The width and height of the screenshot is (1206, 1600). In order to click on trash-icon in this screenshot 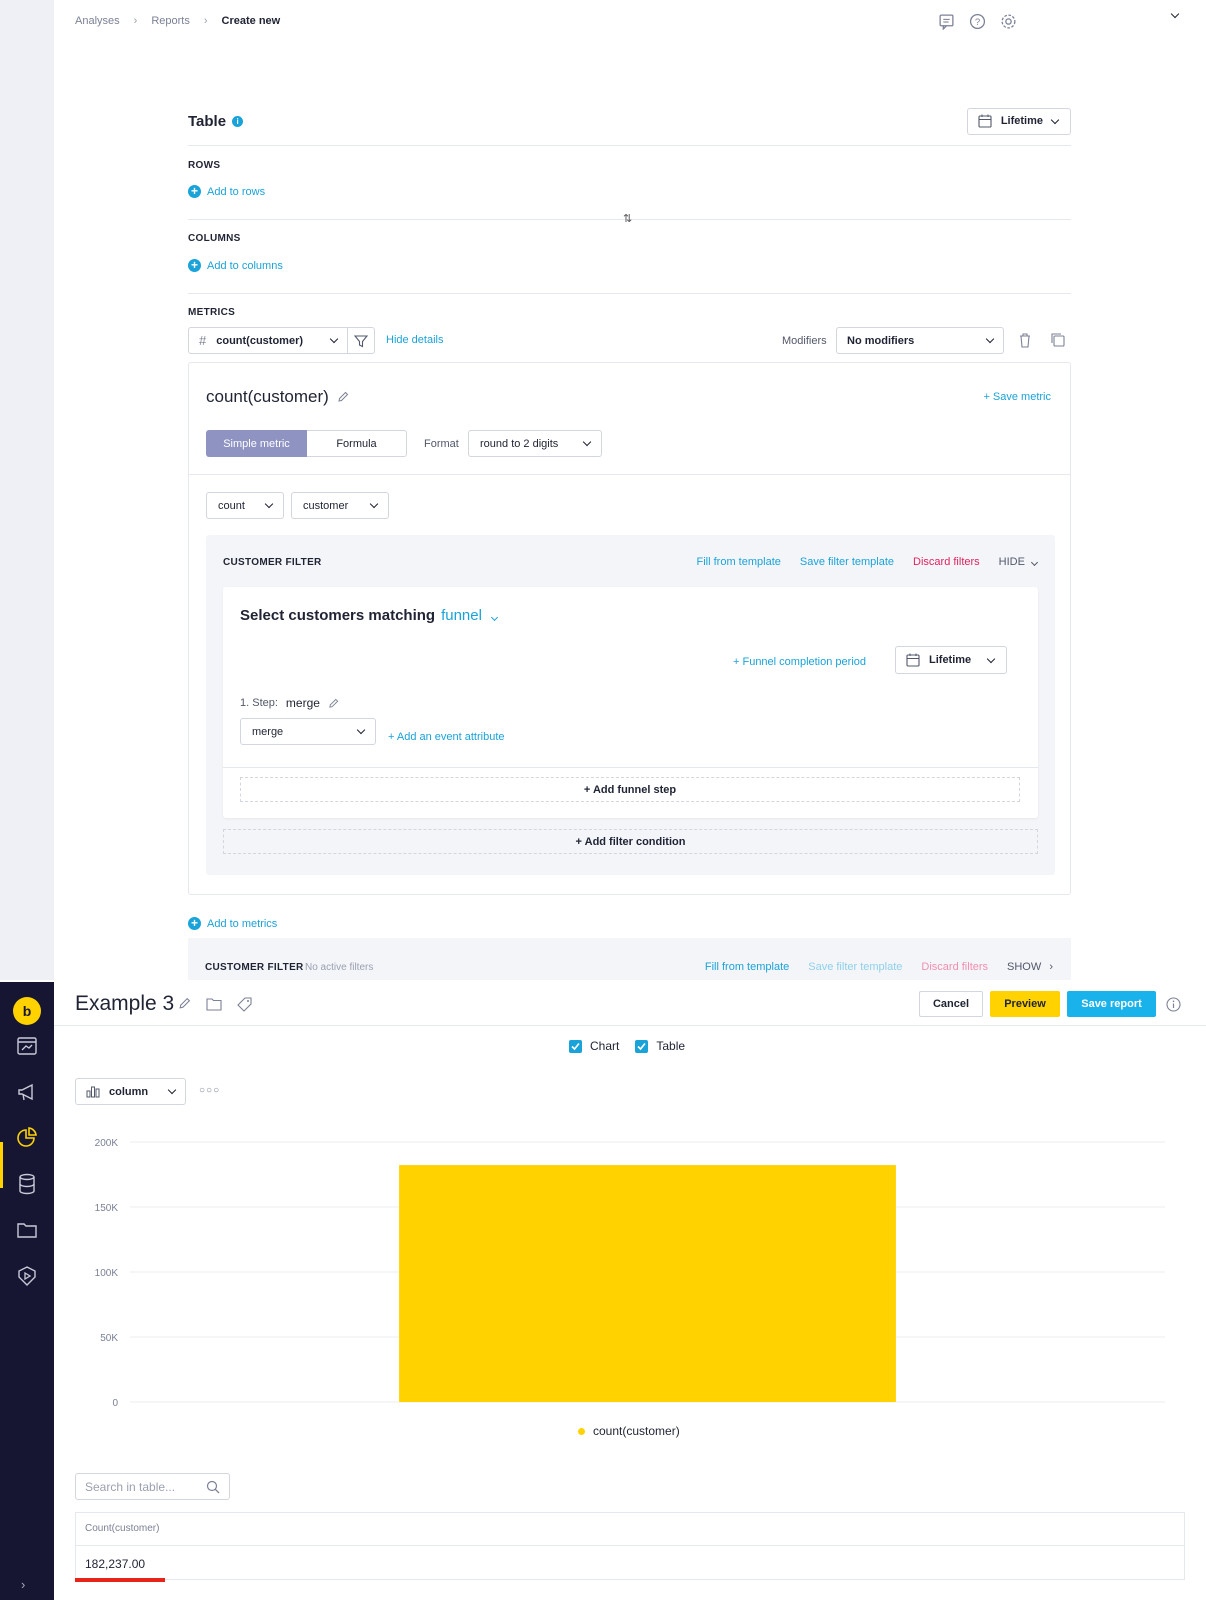, I will do `click(1025, 340)`.